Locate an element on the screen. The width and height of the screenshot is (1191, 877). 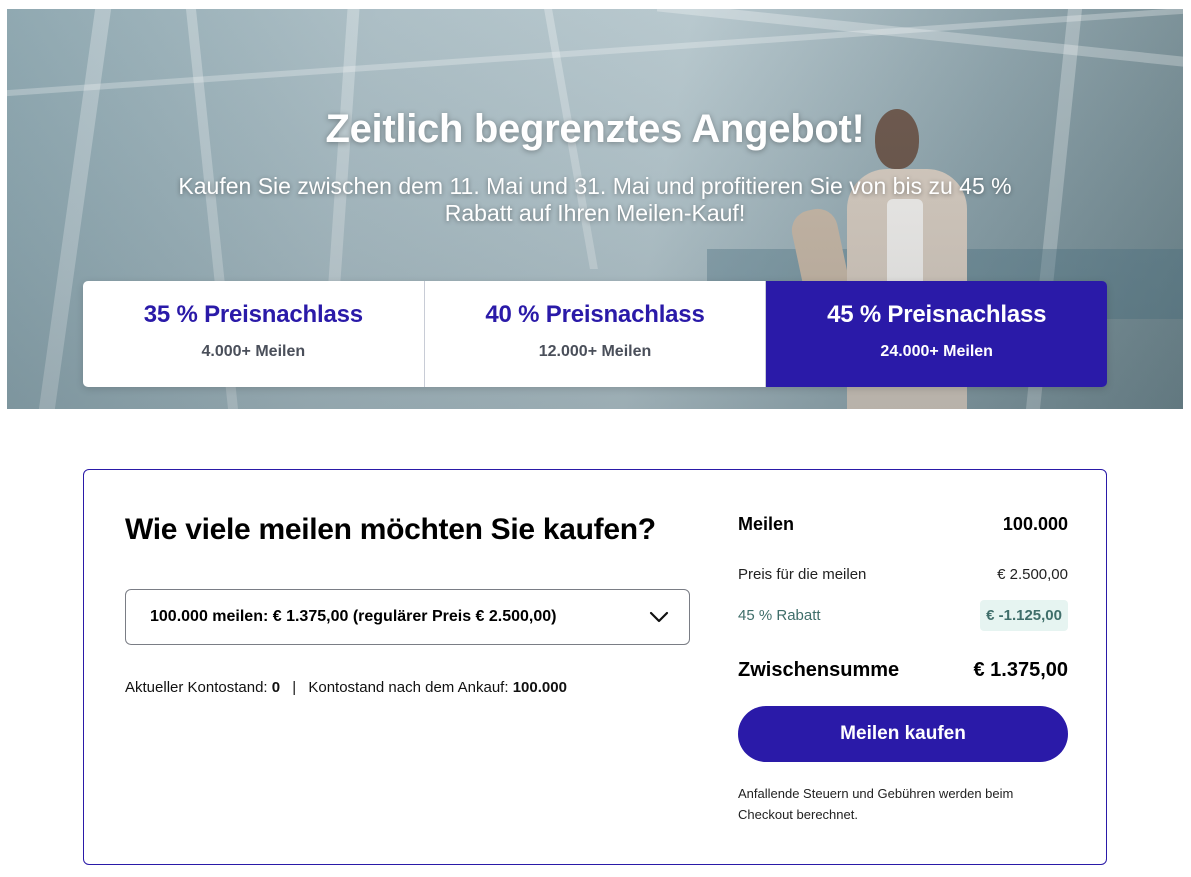
summary-discount-row: 45 % Rabatt € -1.125,00 is located at coordinates (903, 615).